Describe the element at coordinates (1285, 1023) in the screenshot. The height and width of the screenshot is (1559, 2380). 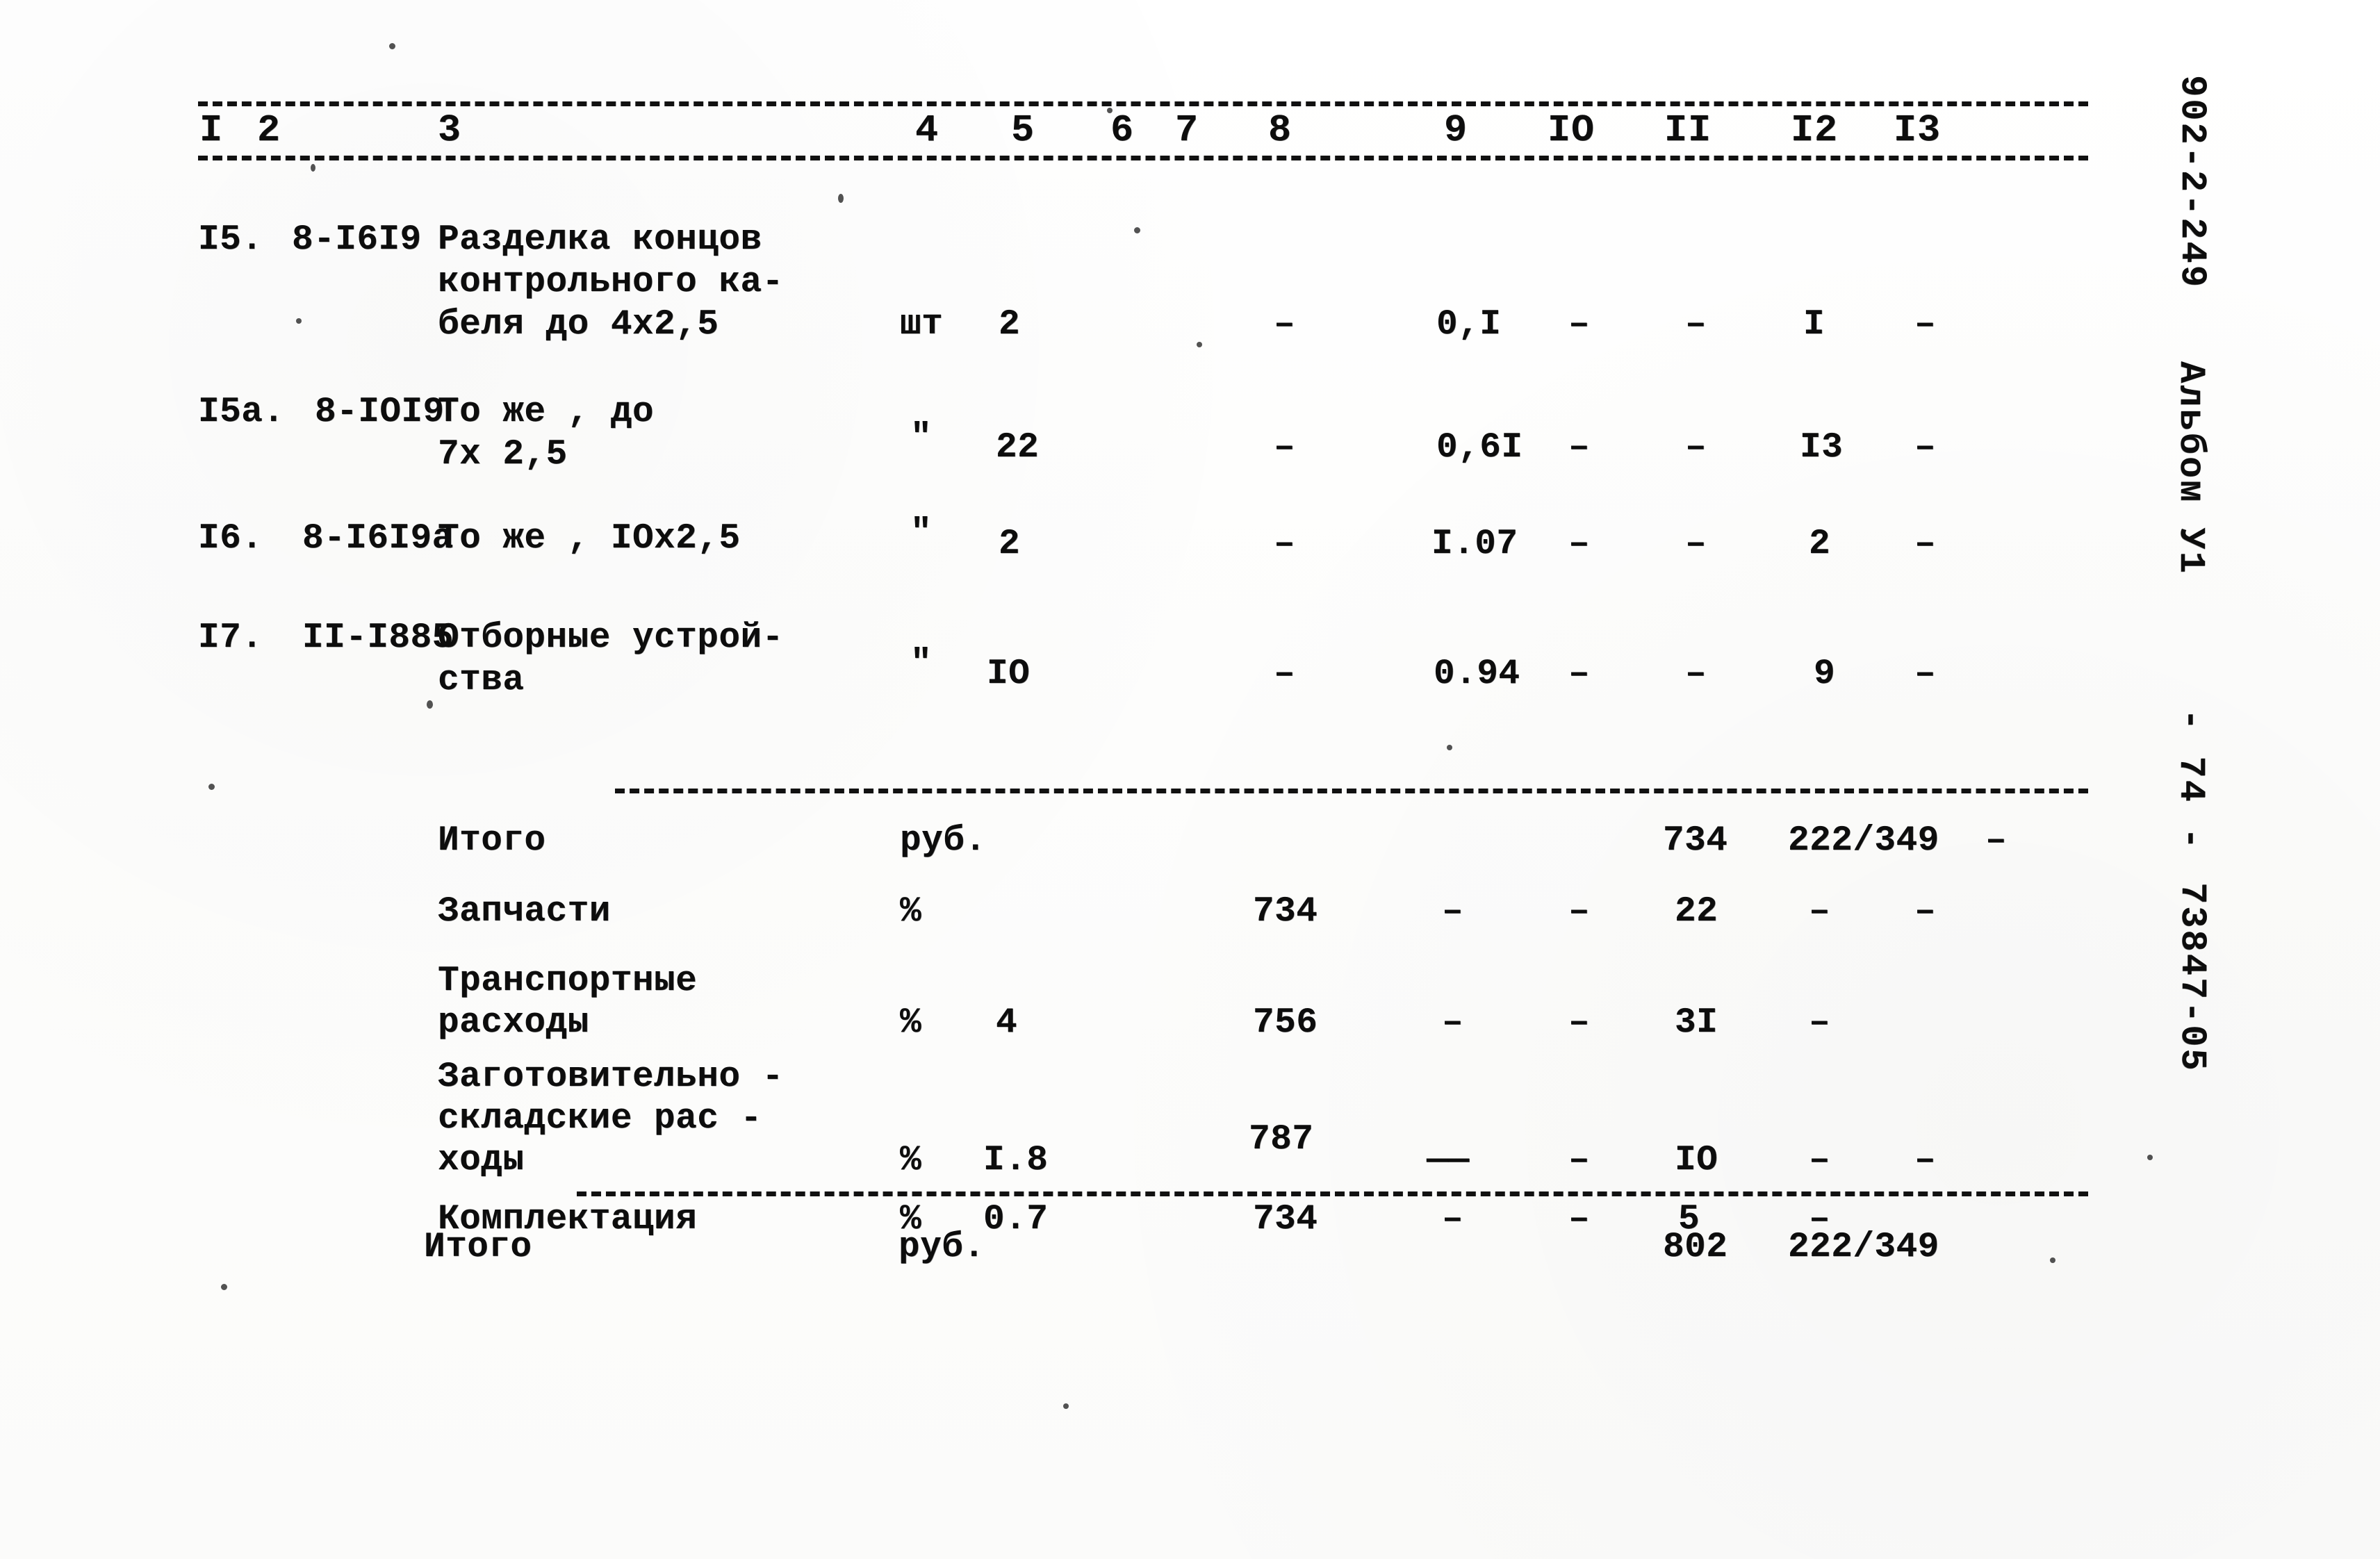
I see `summary-col8: 756` at that location.